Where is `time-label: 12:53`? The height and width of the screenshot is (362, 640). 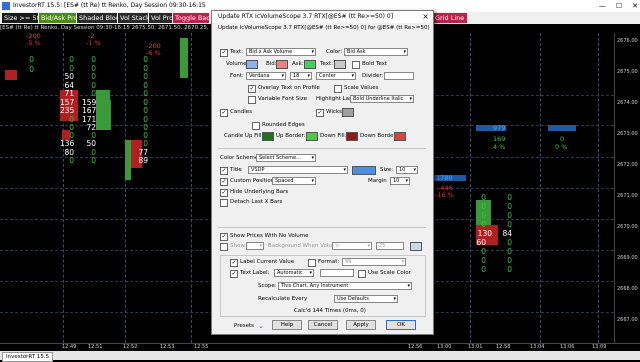
time-label: 12:53 is located at coordinates (167, 347).